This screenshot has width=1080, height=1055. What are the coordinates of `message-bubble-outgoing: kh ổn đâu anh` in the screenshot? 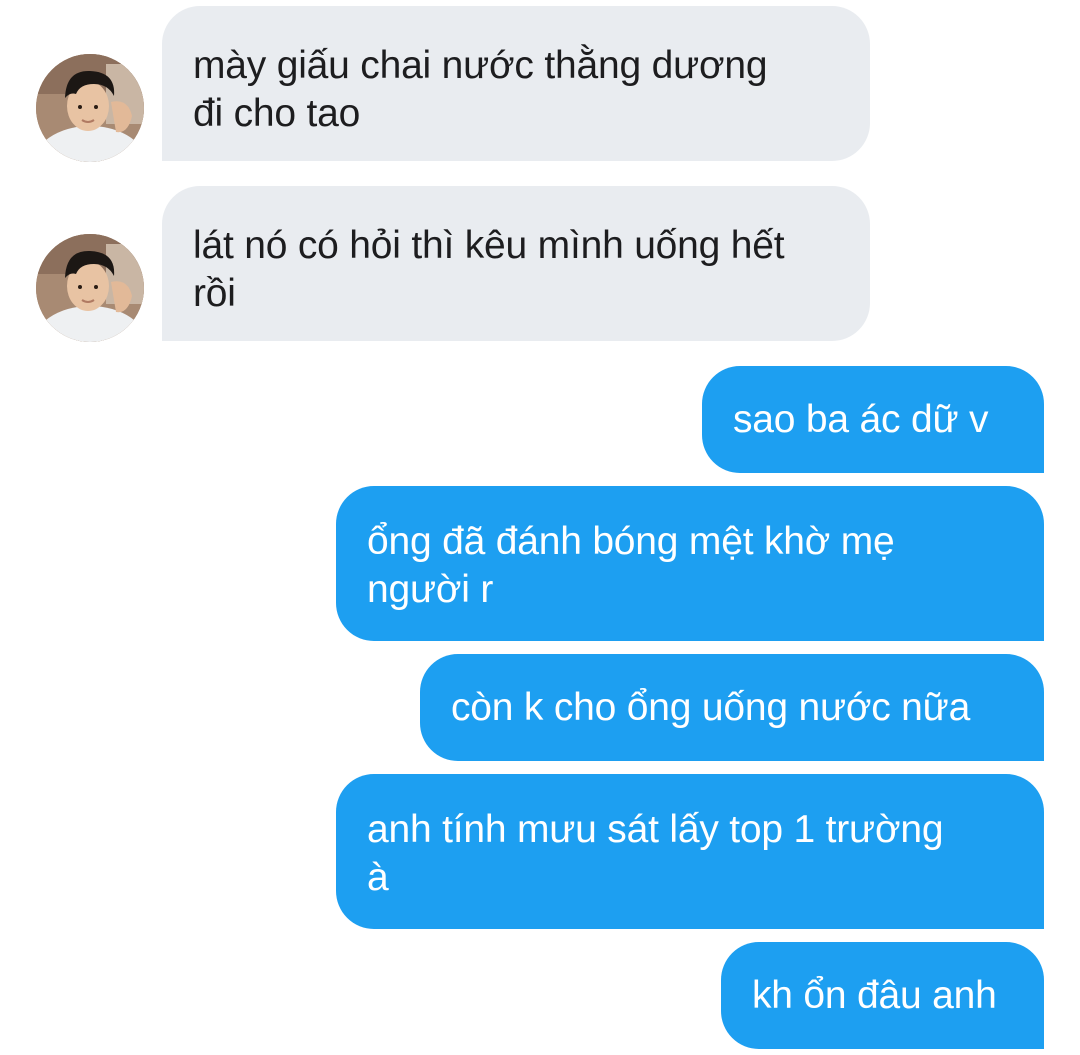 It's located at (882, 995).